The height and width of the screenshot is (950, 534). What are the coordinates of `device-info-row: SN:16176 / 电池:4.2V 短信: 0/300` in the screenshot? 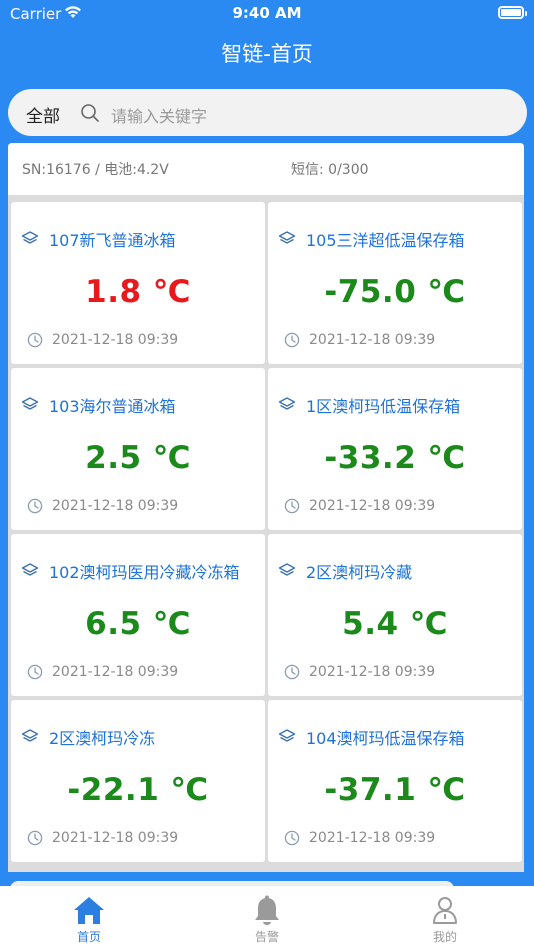 It's located at (266, 169).